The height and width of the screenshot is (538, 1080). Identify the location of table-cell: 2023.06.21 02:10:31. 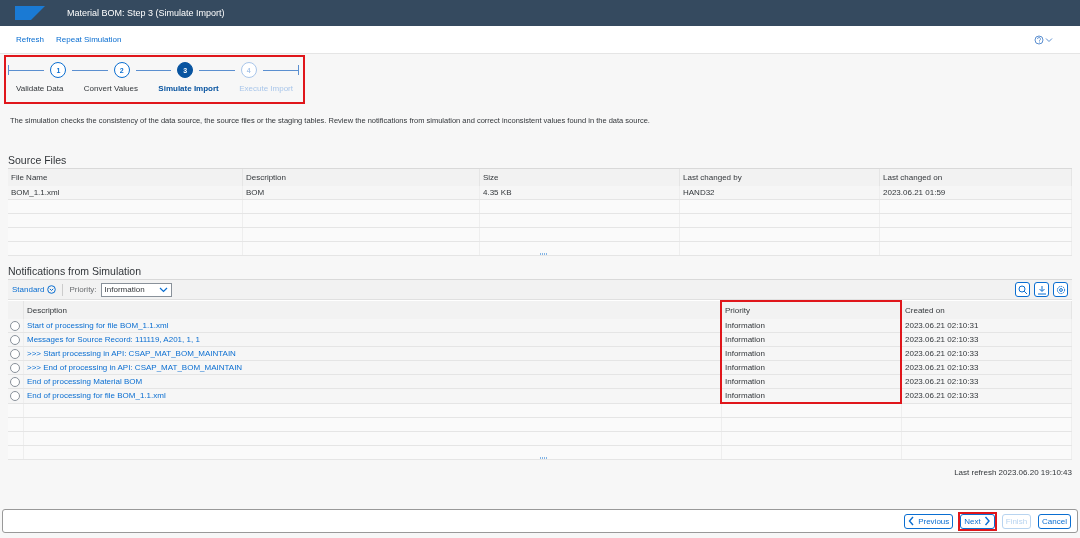
(986, 326).